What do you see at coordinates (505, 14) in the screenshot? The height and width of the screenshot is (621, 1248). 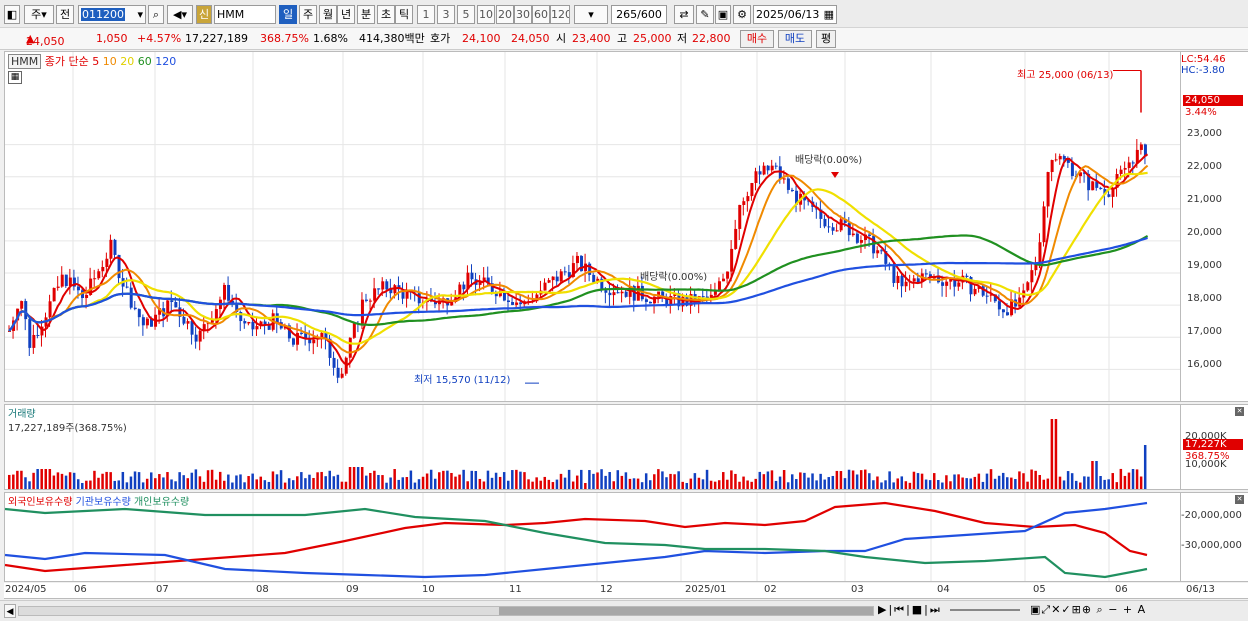 I see `minute-20: 20` at bounding box center [505, 14].